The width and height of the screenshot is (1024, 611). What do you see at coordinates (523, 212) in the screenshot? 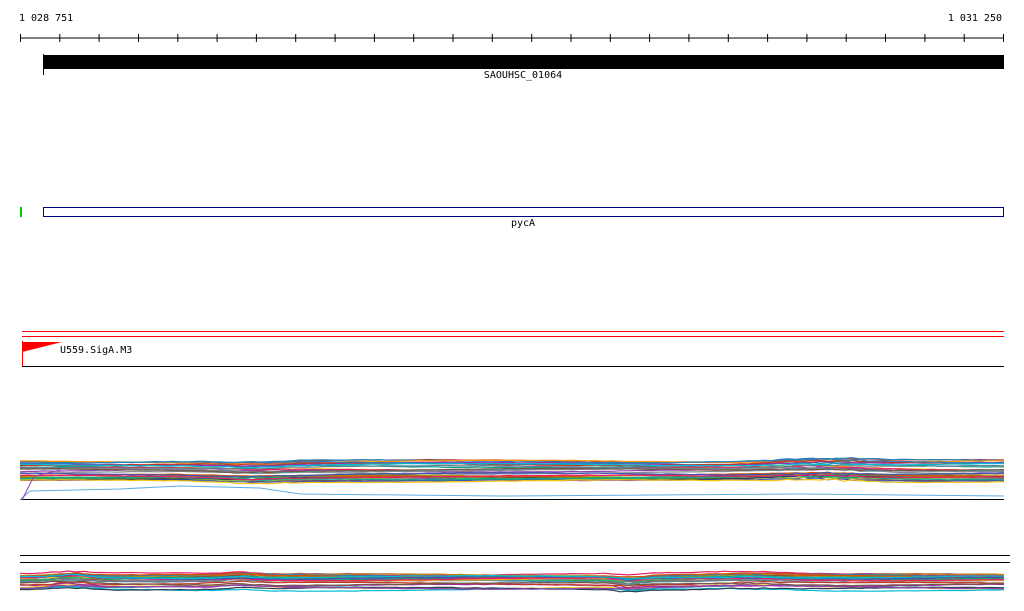
I see `gene-feature-pyca` at bounding box center [523, 212].